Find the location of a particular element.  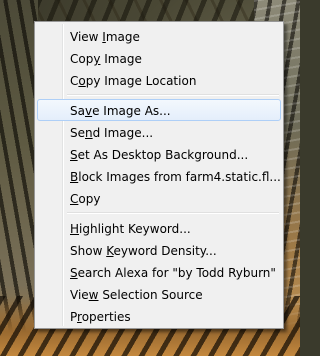

menu-item-label: Copy Image Location is located at coordinates (133, 81).